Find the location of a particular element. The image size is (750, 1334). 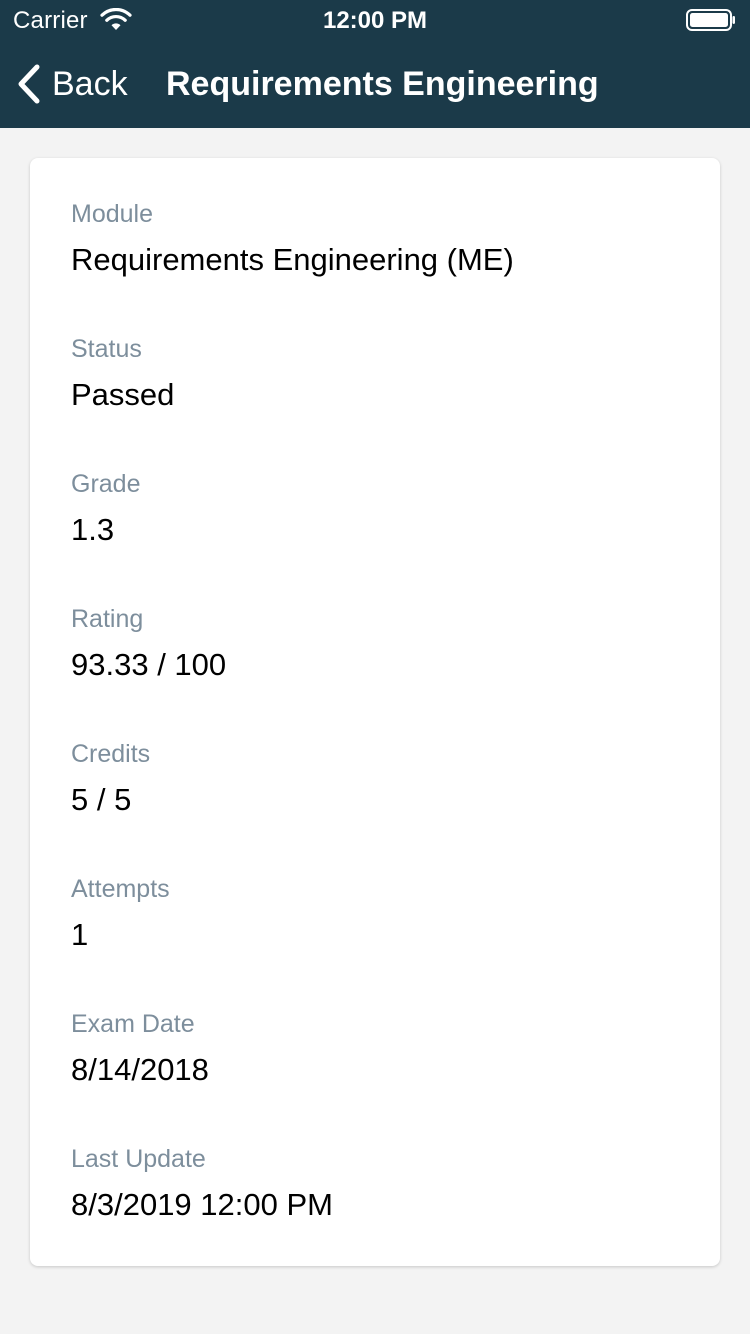

field-value-status: Passed is located at coordinates (123, 394).